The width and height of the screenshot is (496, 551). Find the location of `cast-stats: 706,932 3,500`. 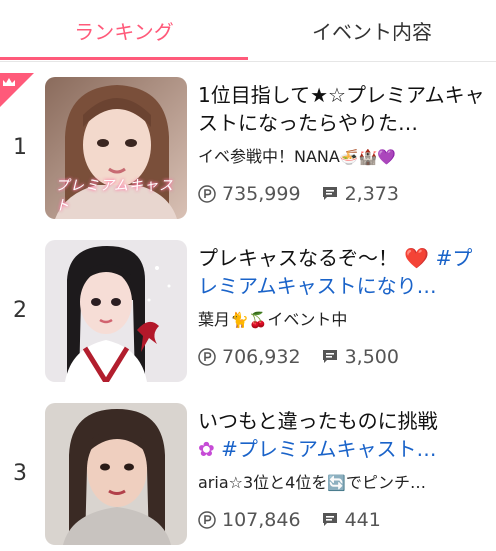

cast-stats: 706,932 3,500 is located at coordinates (343, 357).